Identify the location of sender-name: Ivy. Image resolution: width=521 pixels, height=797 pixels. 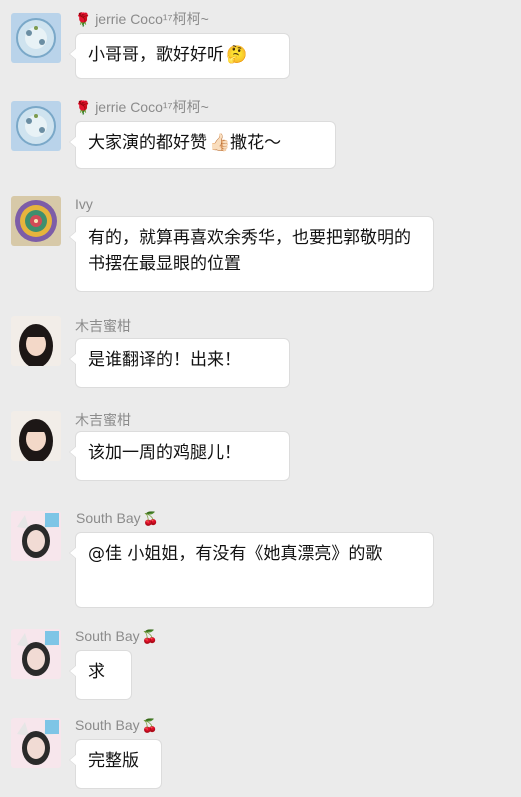
(84, 204).